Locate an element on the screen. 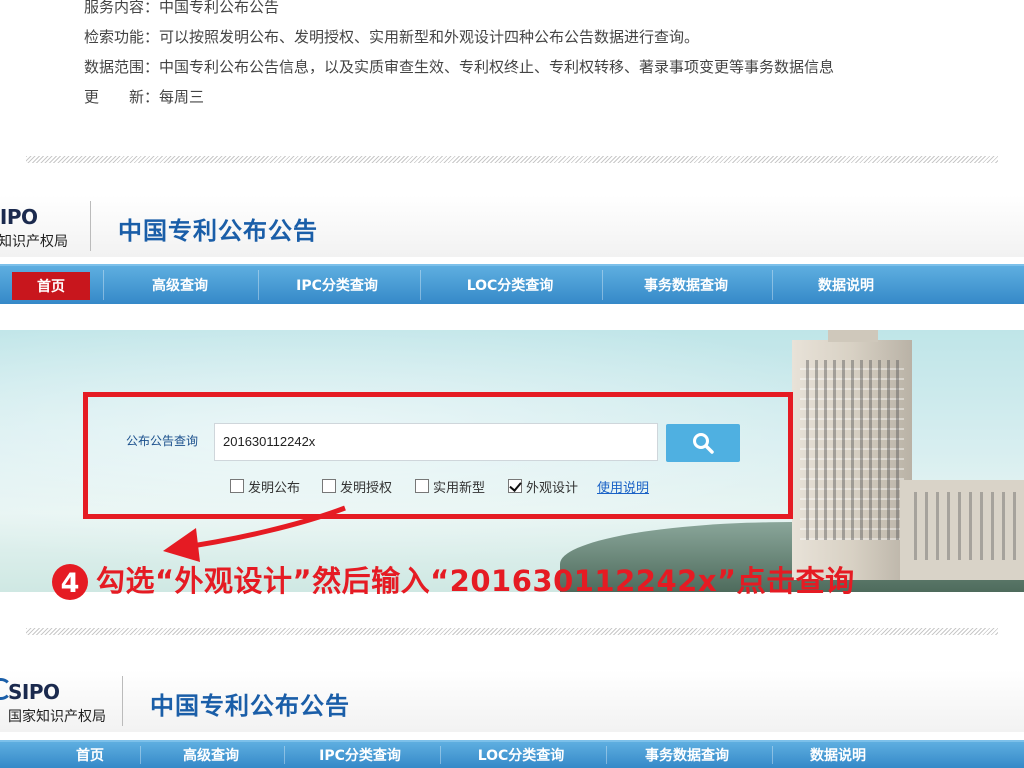 Image resolution: width=1024 pixels, height=768 pixels. main-nav-repeat: 首页 高级查询 IPC分类查询 LOC分类查询 事务数据查询 数据说明 is located at coordinates (512, 754).